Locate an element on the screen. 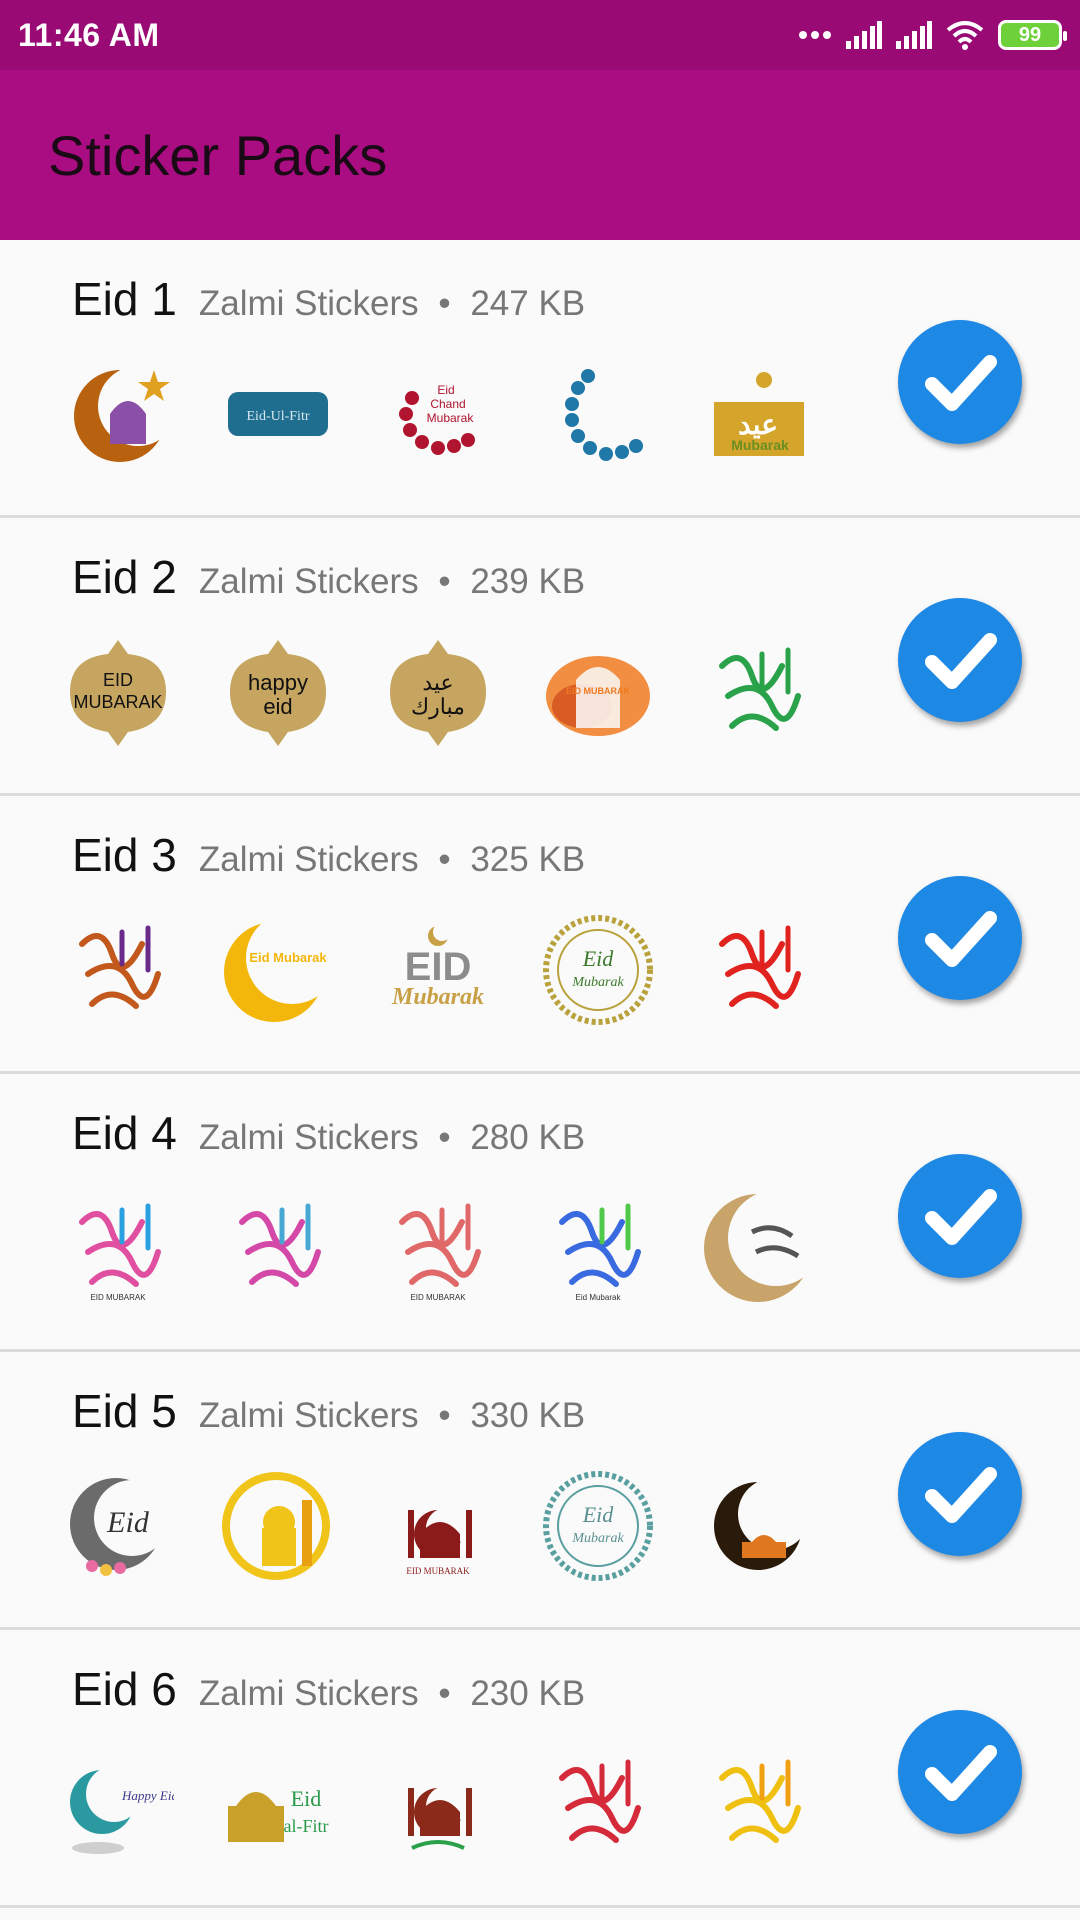 The width and height of the screenshot is (1080, 1920). sticker-thumbnail: Eid-Ul-Fitr is located at coordinates (278, 414).